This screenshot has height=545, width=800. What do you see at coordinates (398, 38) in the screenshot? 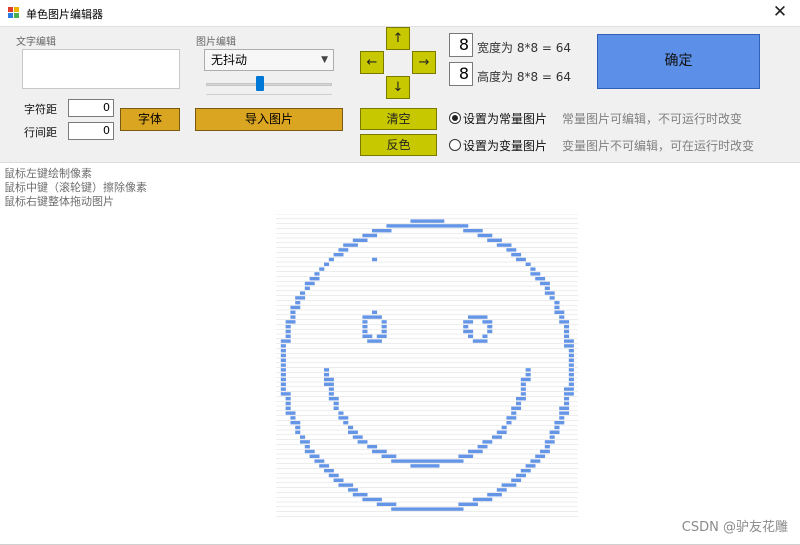
I see `move-up-button: ↑` at bounding box center [398, 38].